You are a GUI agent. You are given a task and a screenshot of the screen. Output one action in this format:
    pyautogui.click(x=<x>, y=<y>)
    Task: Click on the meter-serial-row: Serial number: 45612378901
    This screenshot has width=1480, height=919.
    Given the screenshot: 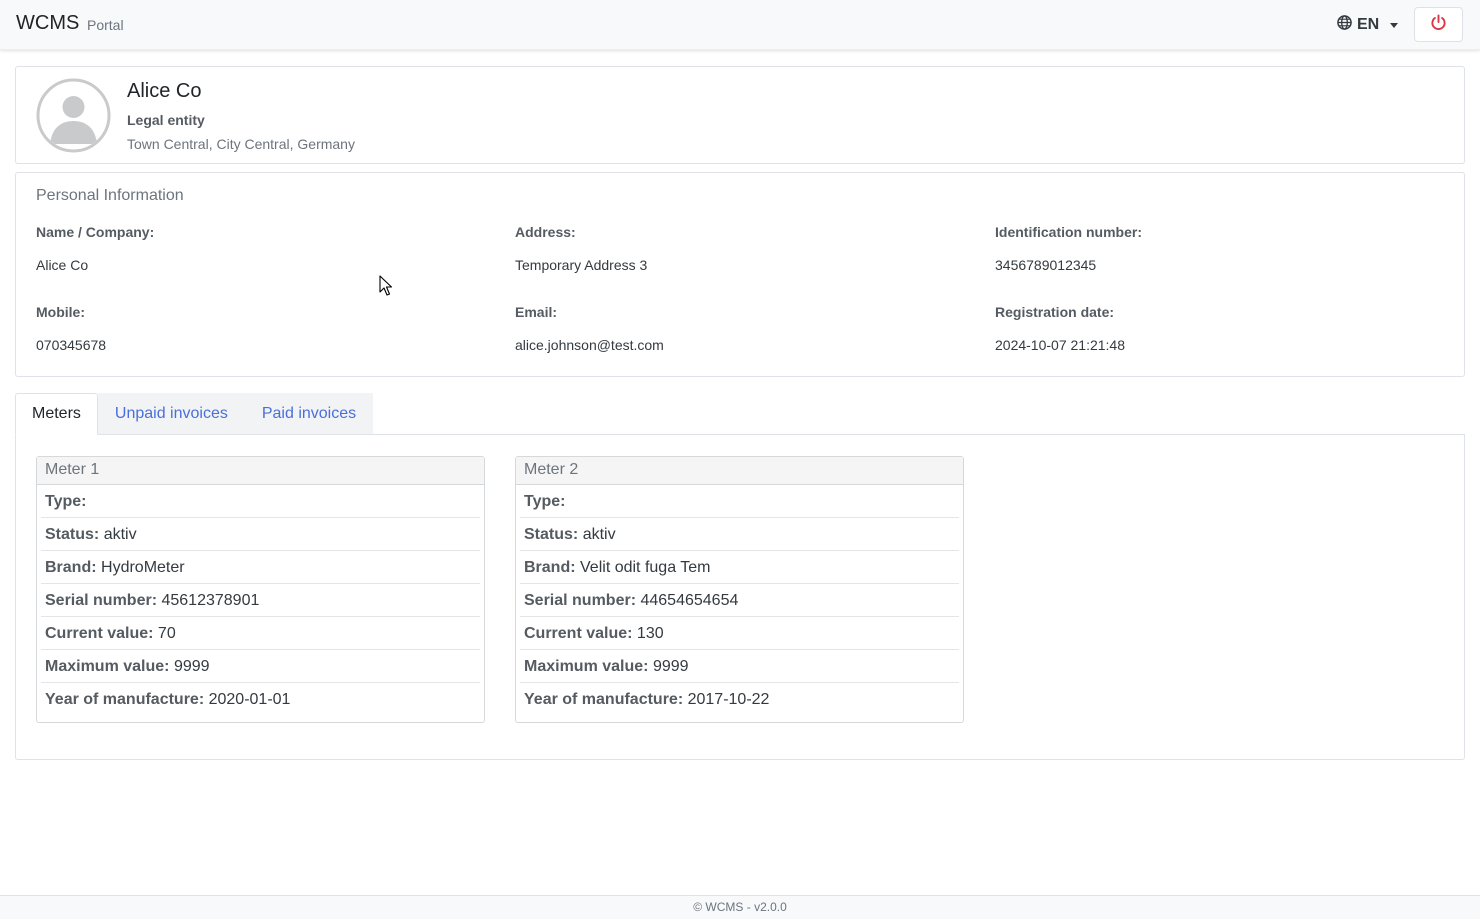 What is the action you would take?
    pyautogui.click(x=260, y=600)
    